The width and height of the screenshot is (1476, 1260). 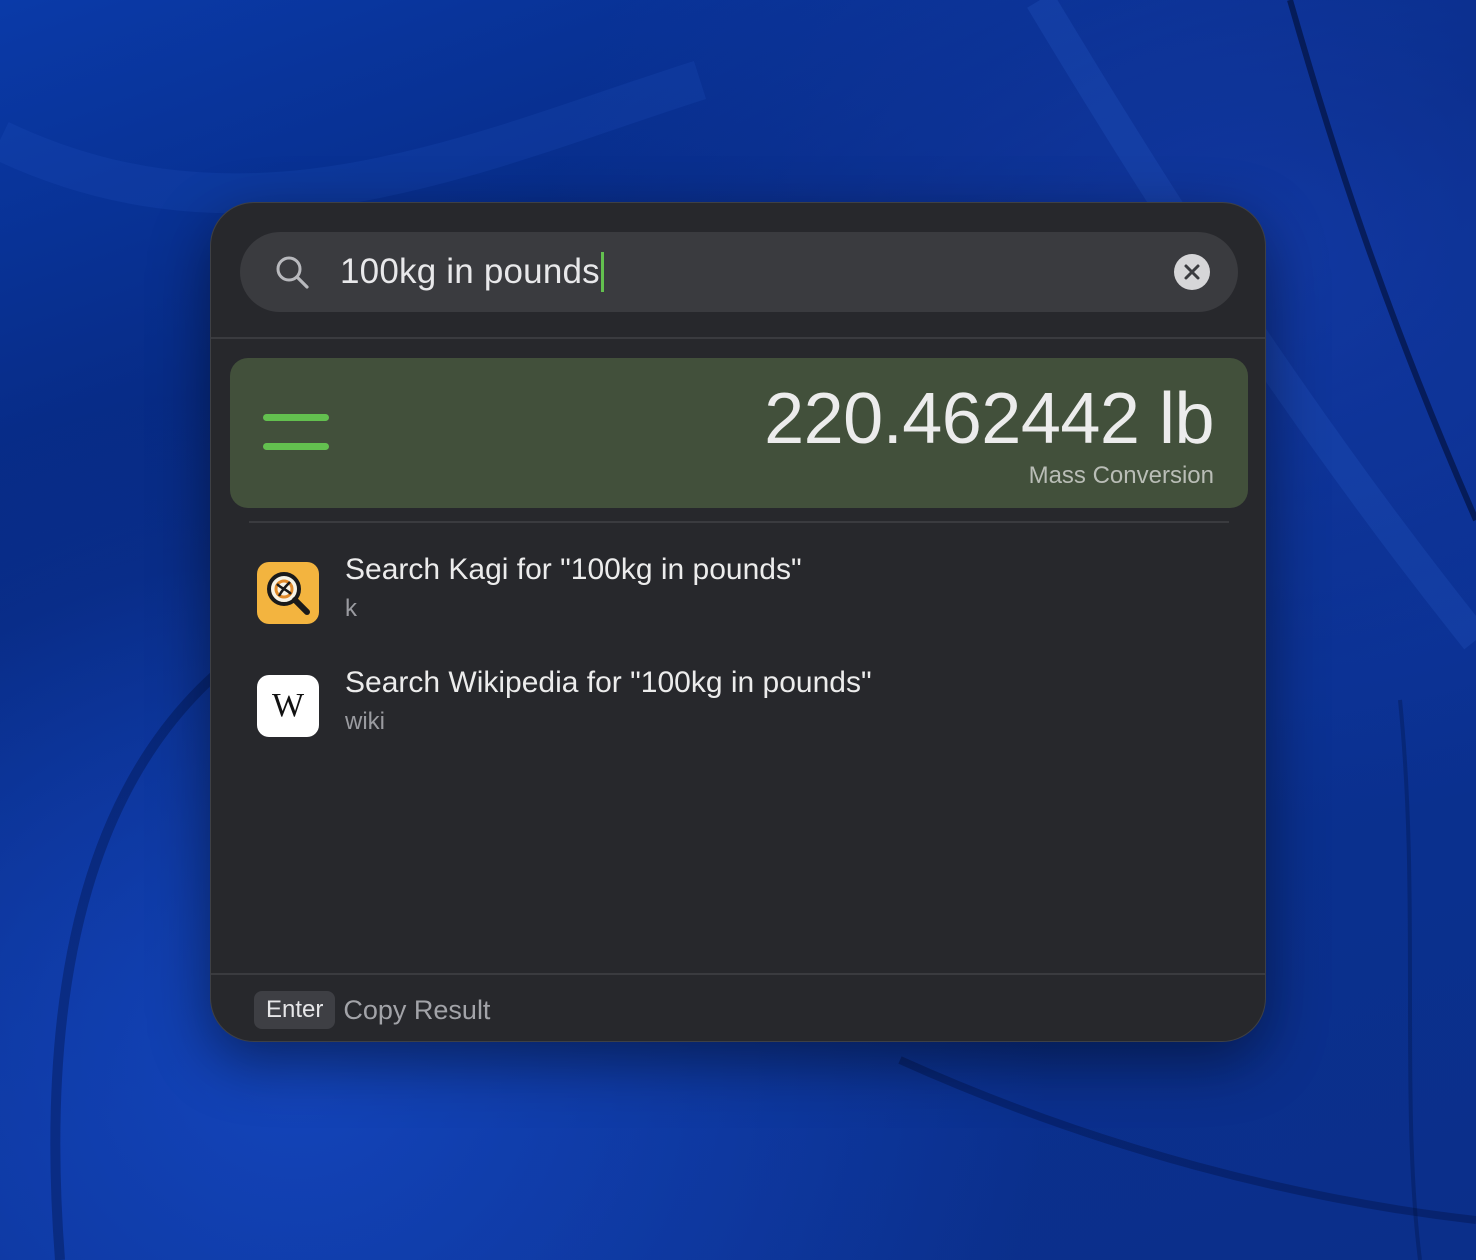 I want to click on conversion-result-card: 220.462442 lb Mass Conversion, so click(x=739, y=433).